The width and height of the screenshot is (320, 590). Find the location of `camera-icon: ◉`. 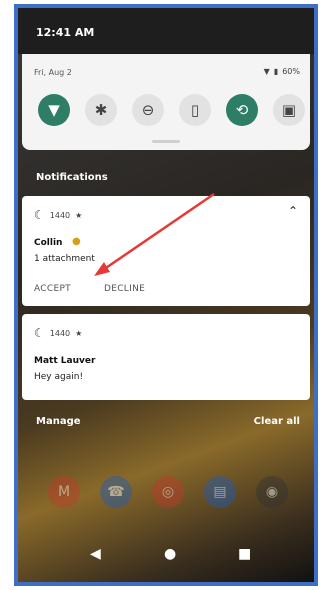

camera-icon: ◉ is located at coordinates (272, 492).